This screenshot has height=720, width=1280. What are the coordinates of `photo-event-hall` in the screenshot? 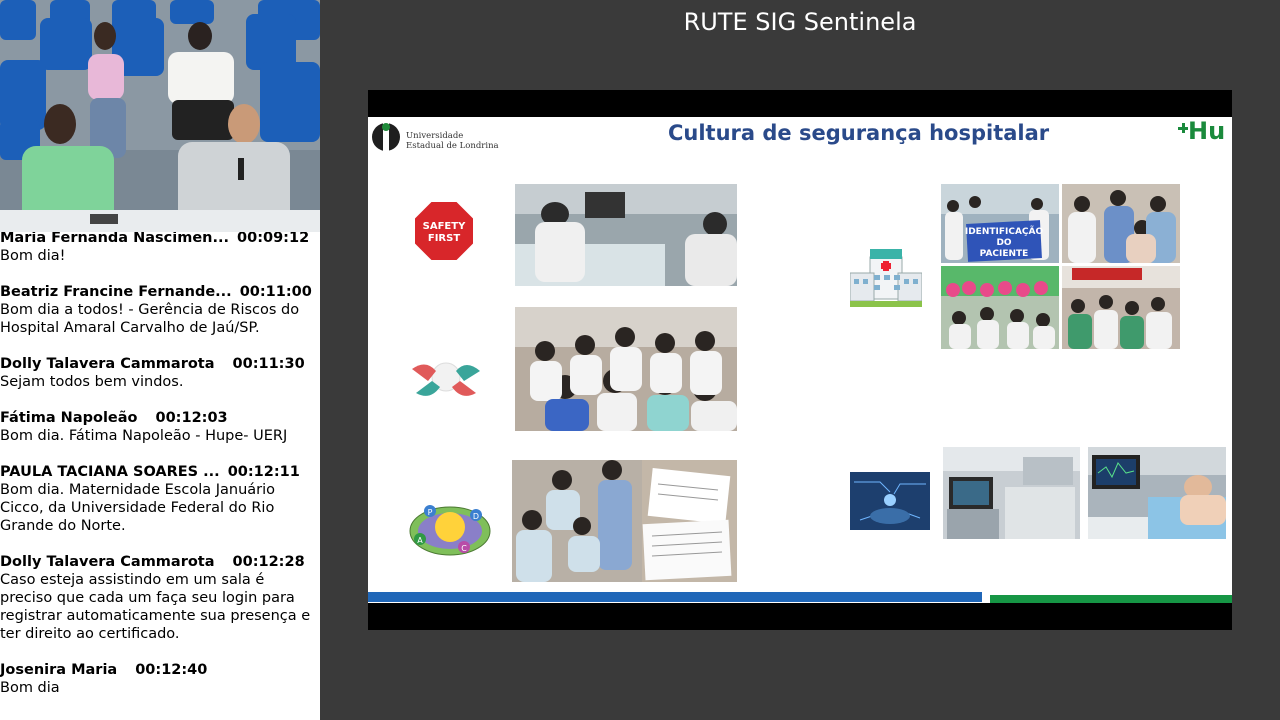 It's located at (1121, 307).